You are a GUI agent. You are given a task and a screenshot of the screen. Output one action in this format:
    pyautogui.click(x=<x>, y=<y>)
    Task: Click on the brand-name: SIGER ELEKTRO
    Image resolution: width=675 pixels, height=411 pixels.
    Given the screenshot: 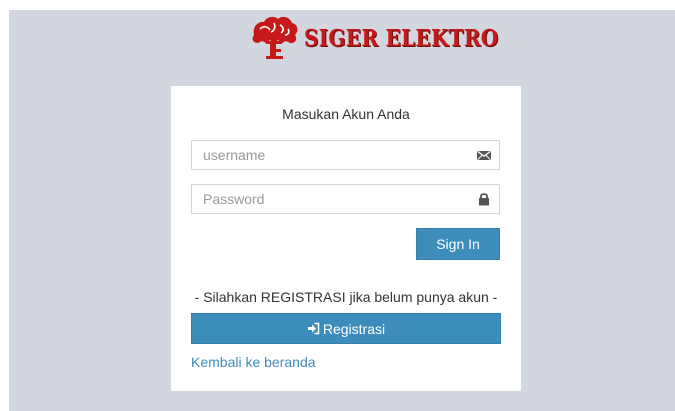 What is the action you would take?
    pyautogui.click(x=401, y=38)
    